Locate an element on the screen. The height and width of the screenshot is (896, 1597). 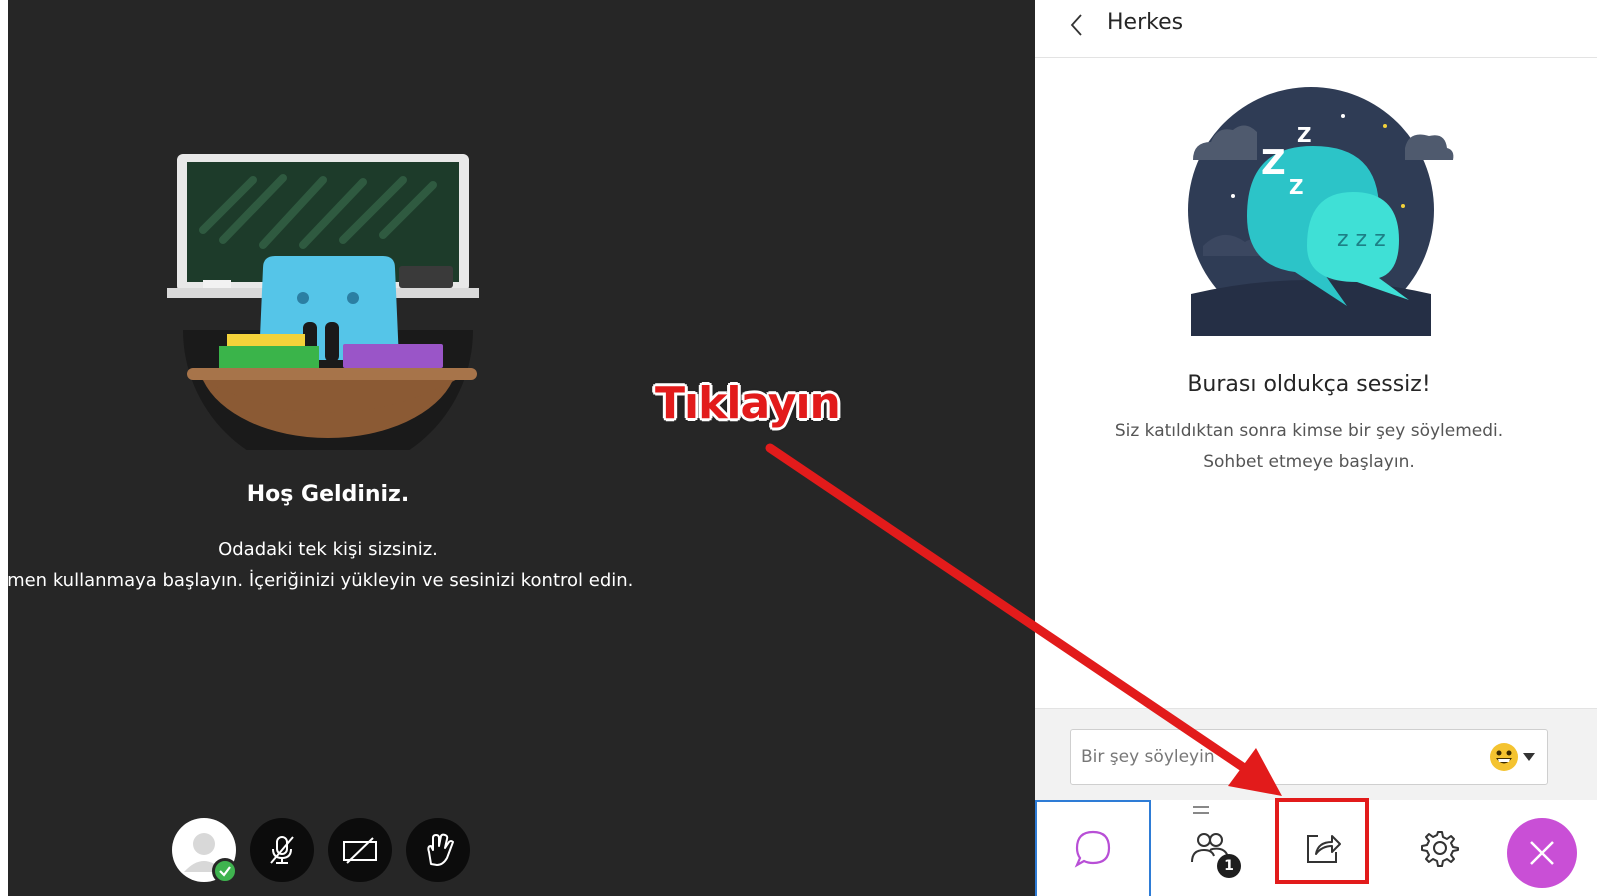
svg-text: z z z is located at coordinates (1361, 239).